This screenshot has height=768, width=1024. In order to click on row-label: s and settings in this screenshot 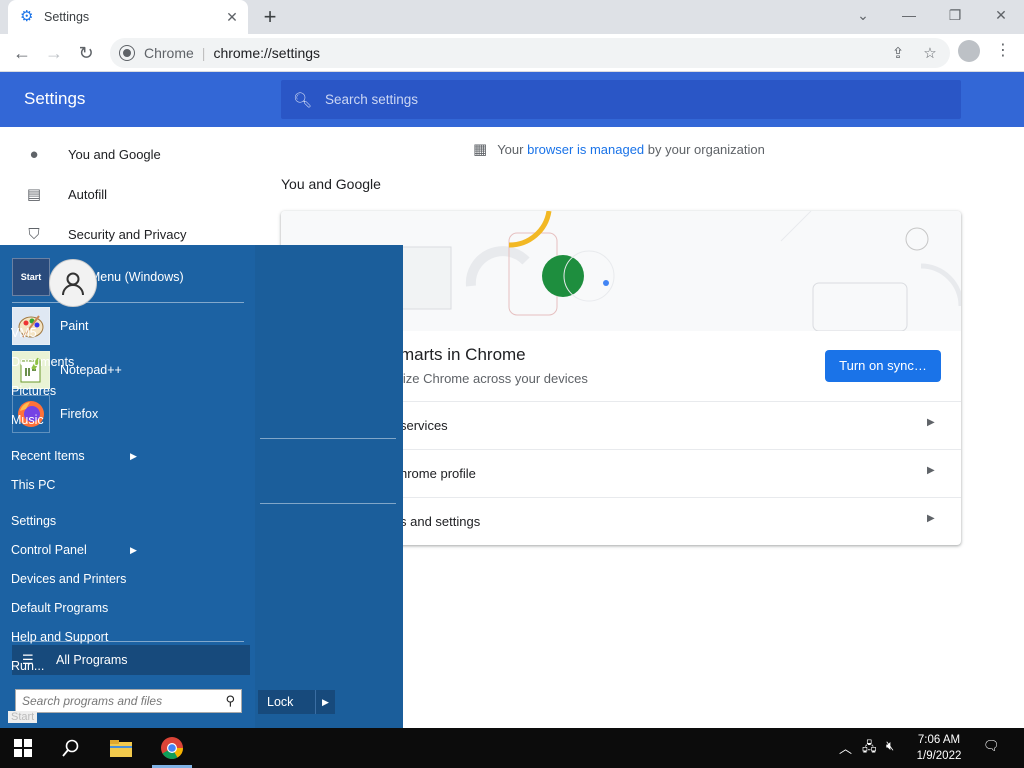, I will do `click(440, 521)`.